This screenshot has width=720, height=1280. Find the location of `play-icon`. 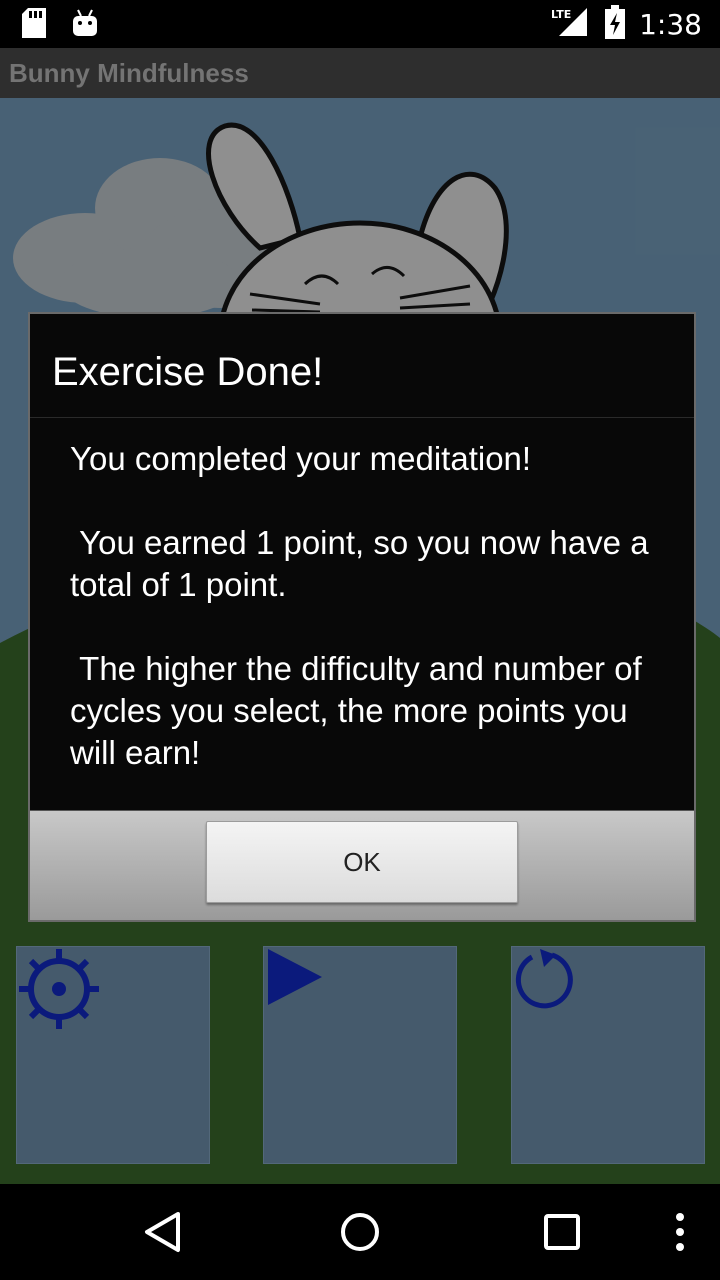

play-icon is located at coordinates (295, 977).